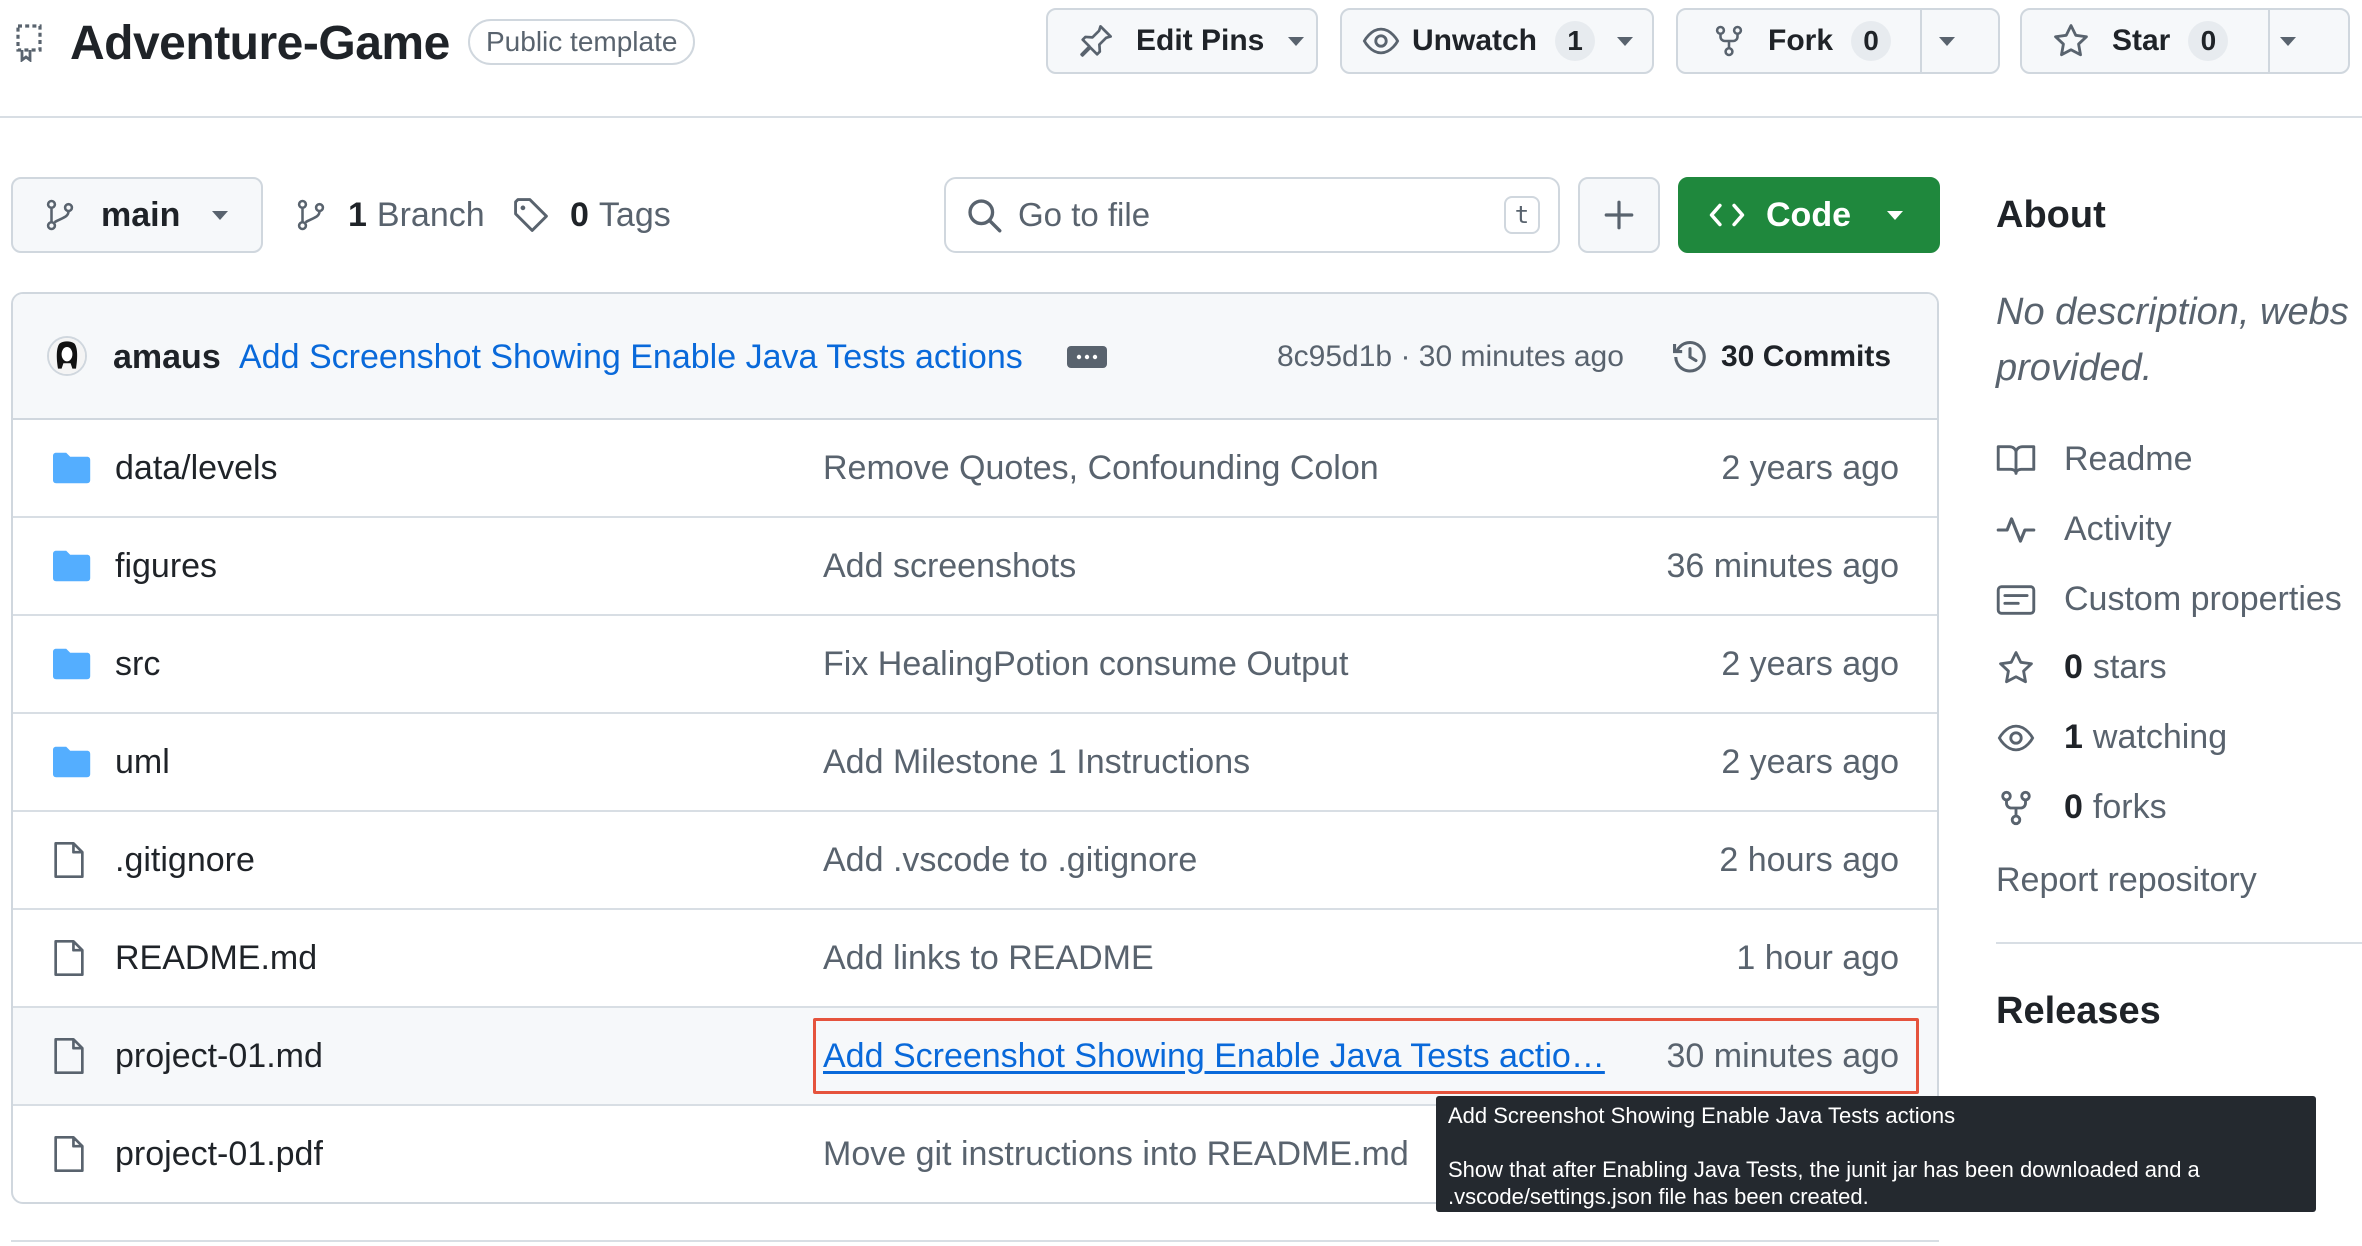  What do you see at coordinates (1085, 664) in the screenshot?
I see `file-commit-message: Fix HealingPotion consume Output` at bounding box center [1085, 664].